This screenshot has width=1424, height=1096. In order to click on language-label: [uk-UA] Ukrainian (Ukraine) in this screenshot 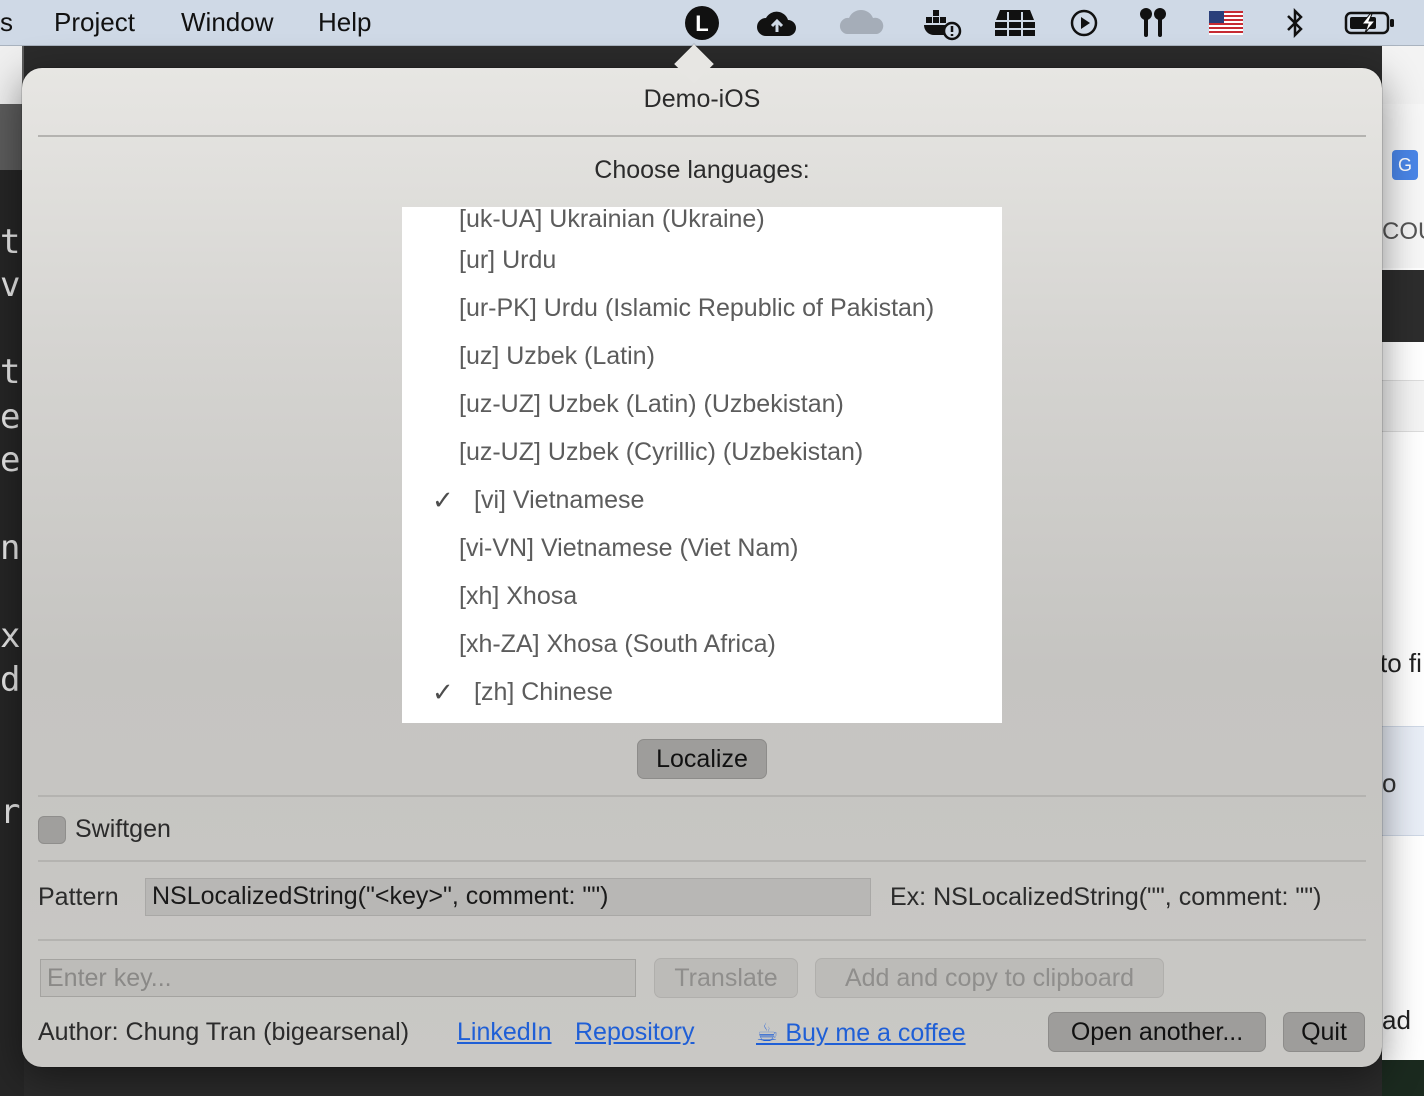, I will do `click(612, 220)`.